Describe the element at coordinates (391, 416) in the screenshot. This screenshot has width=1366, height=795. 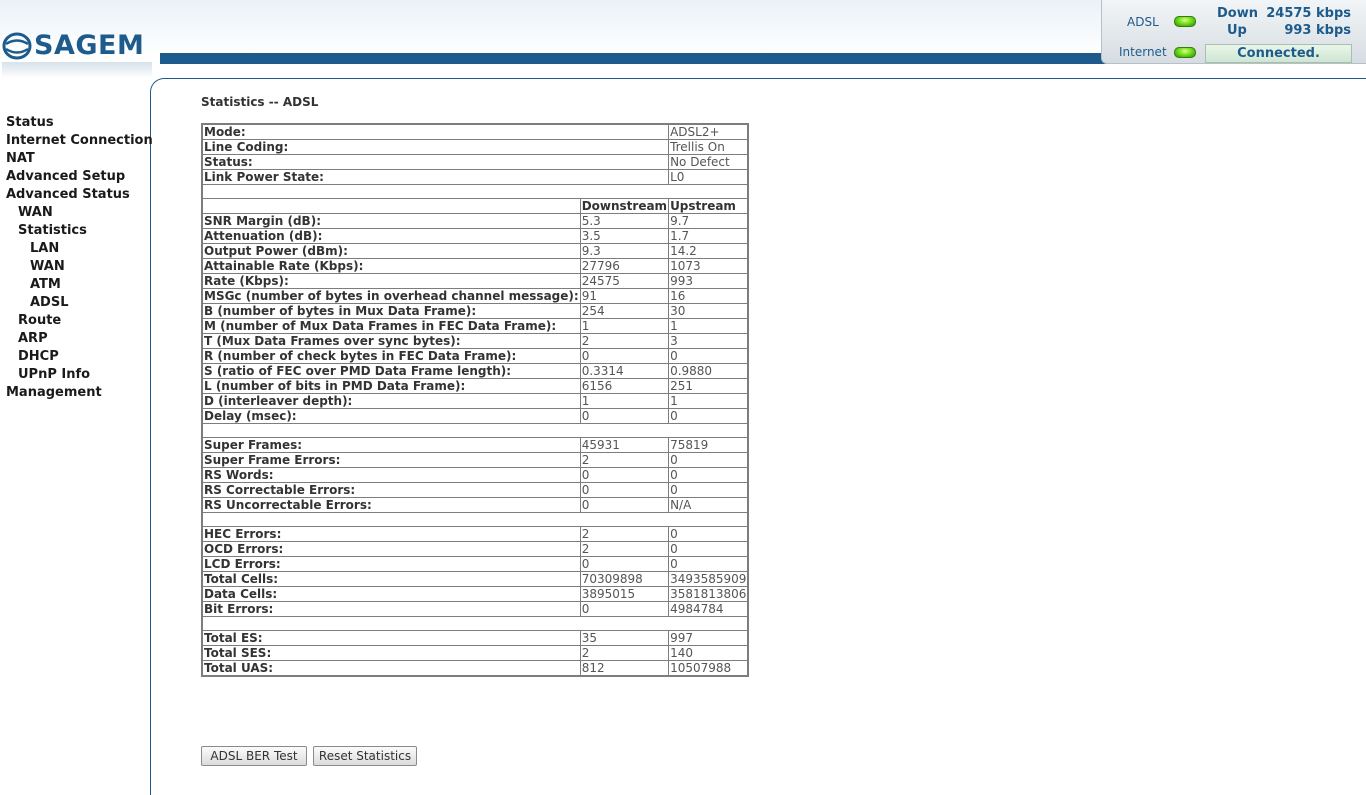
I see `row-label: Delay (msec):` at that location.